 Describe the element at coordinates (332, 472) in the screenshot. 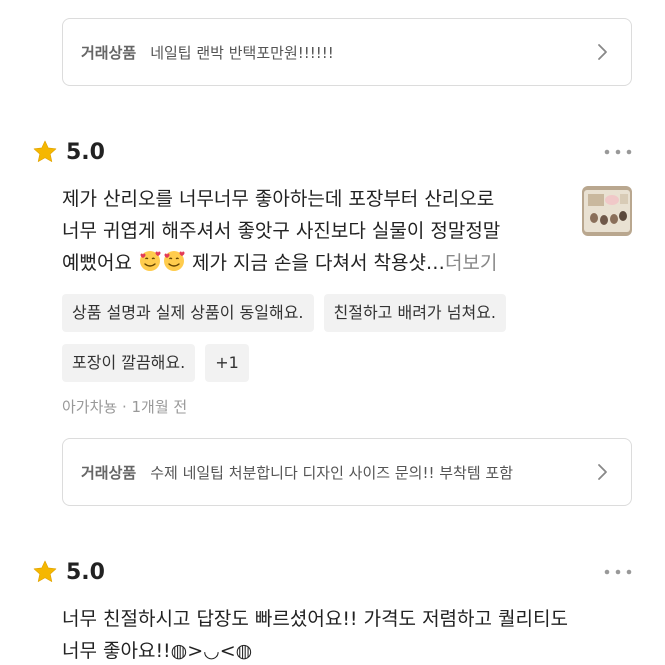

I see `trade-item-title: 수제 네일팁 처분합니다 디자인 사이즈 문의!! 부착템 포함` at that location.